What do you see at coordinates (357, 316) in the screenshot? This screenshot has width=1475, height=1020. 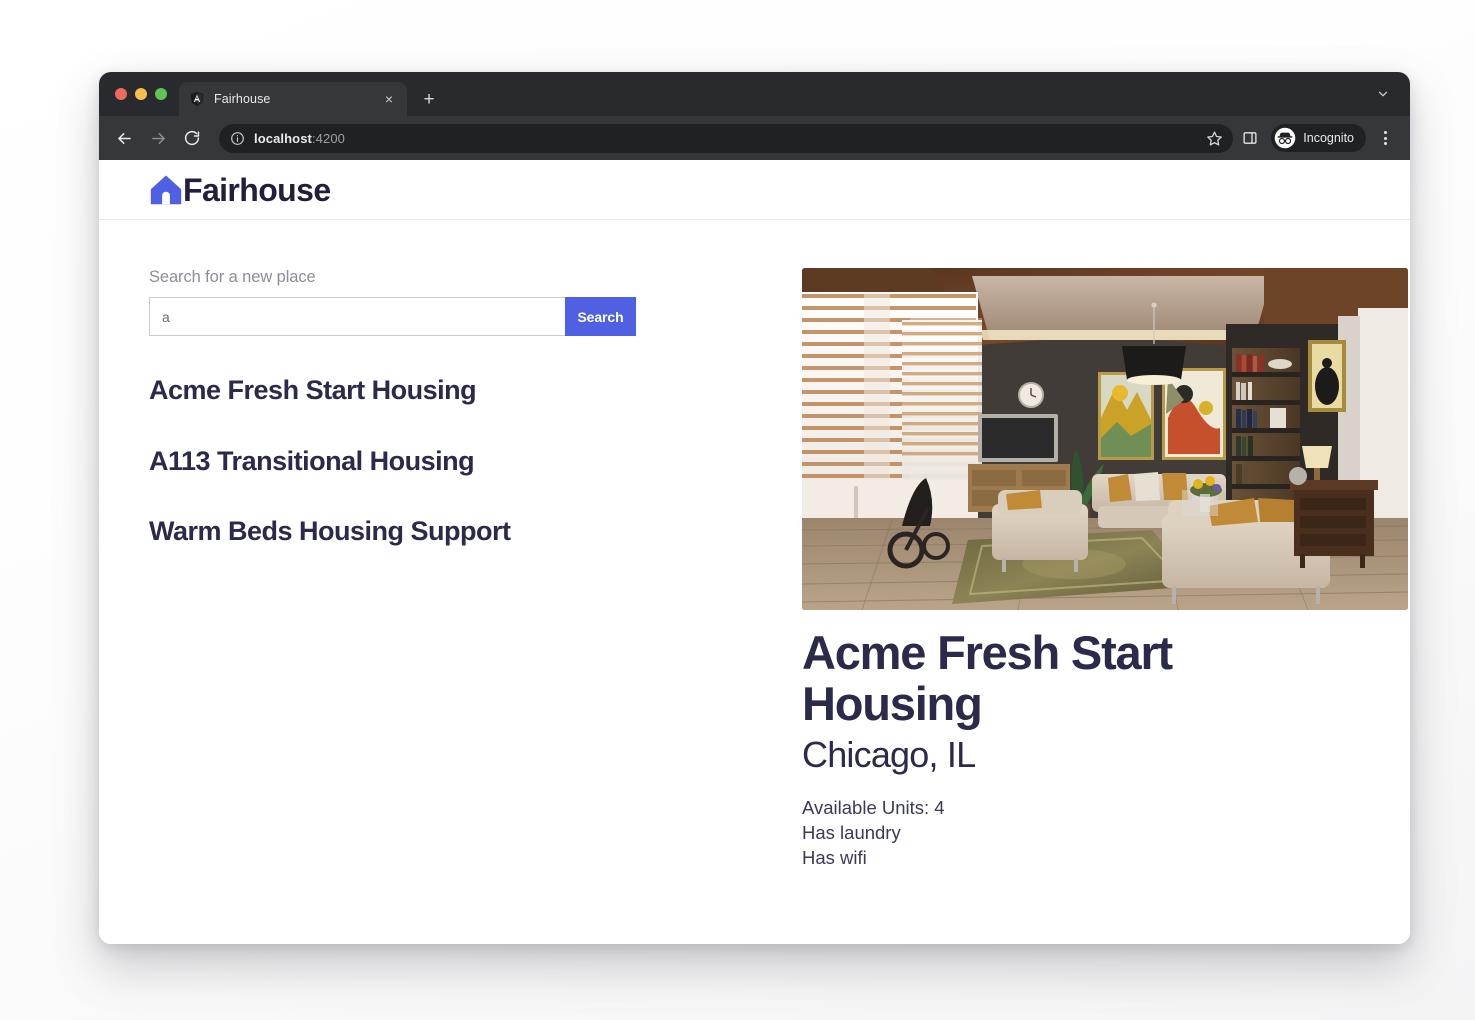 I see `search-input` at bounding box center [357, 316].